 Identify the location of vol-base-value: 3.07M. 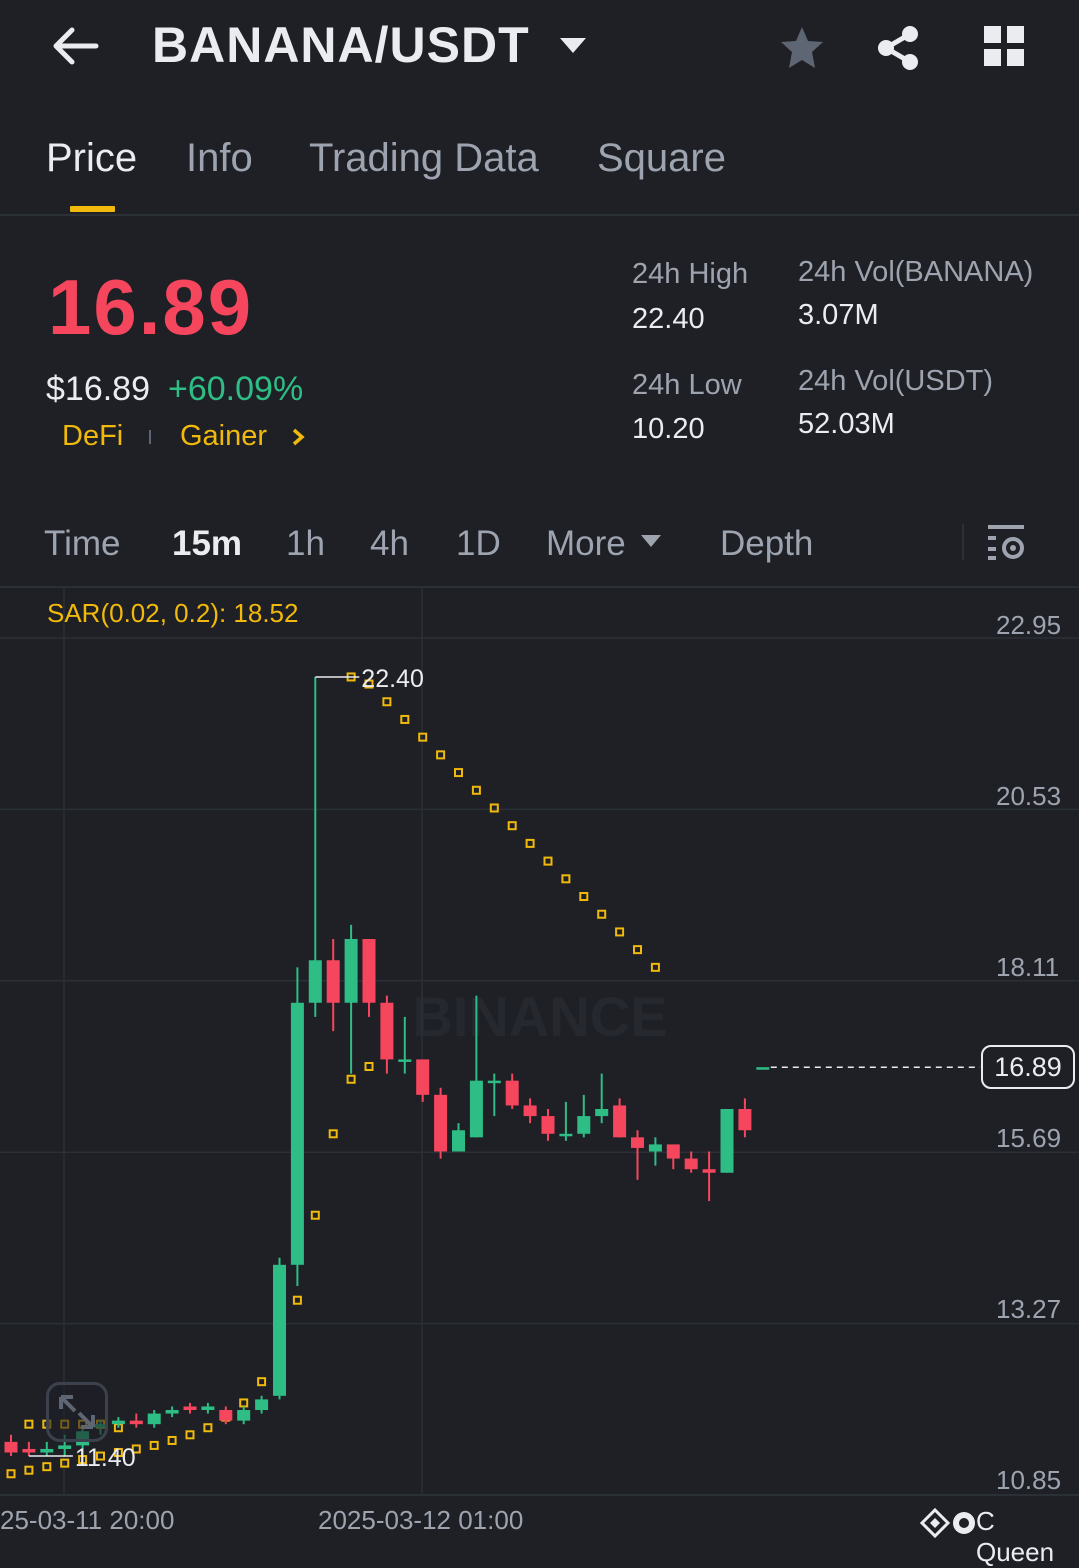
(838, 315).